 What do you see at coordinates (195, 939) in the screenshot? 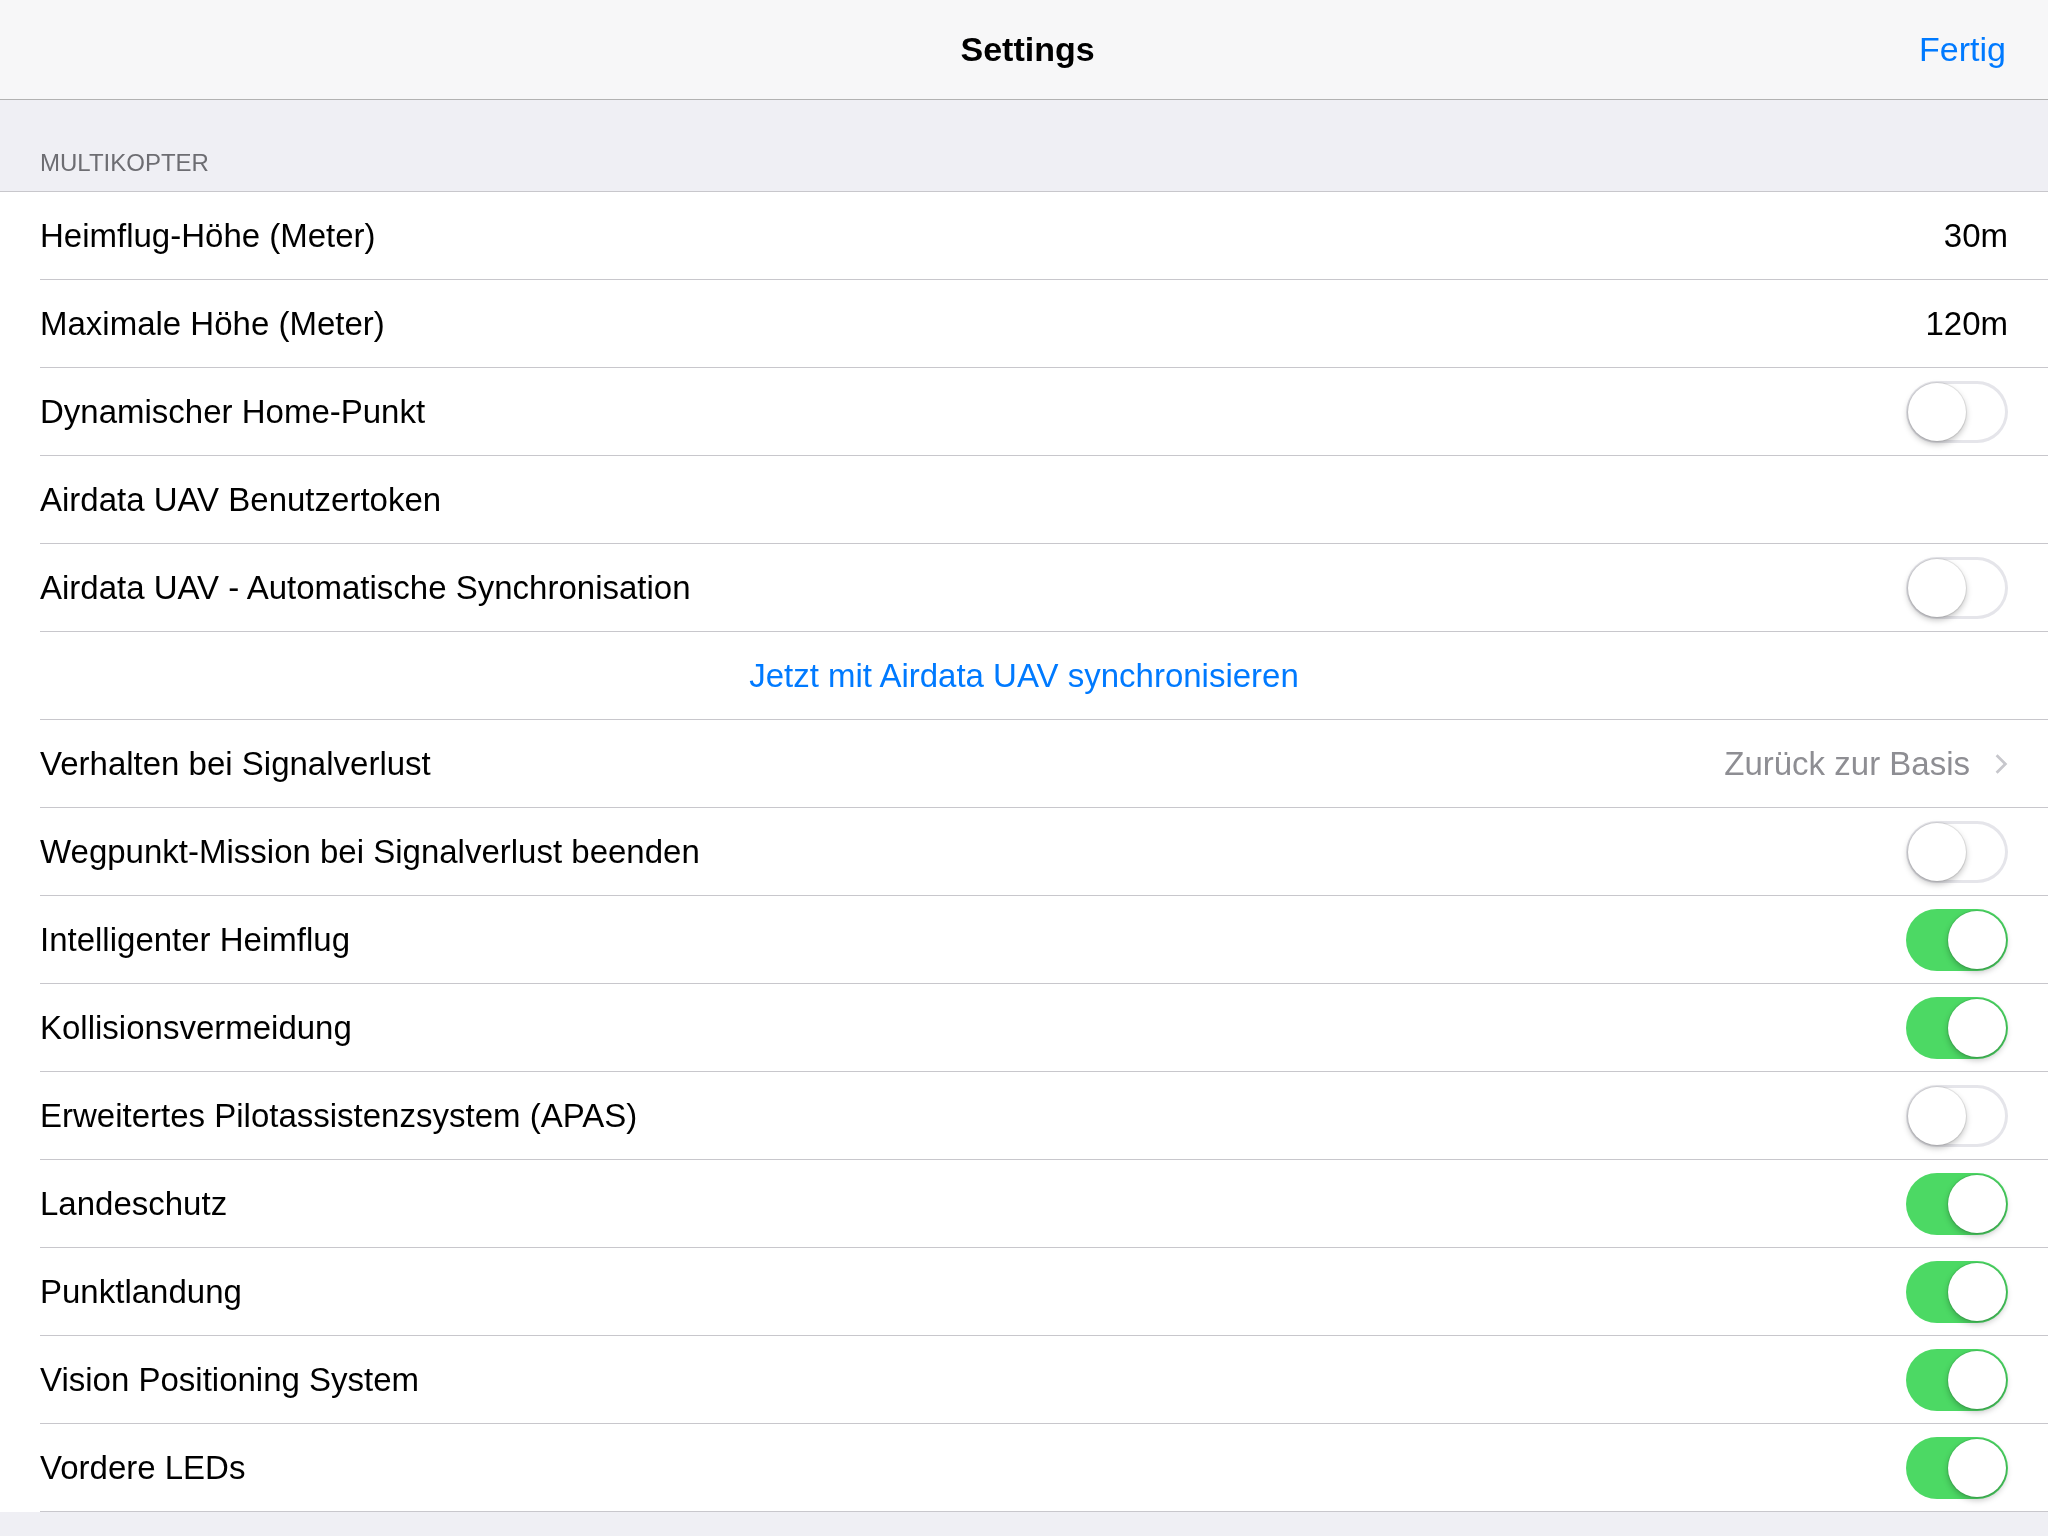
I see `row-label: Intelligenter Heimflug` at bounding box center [195, 939].